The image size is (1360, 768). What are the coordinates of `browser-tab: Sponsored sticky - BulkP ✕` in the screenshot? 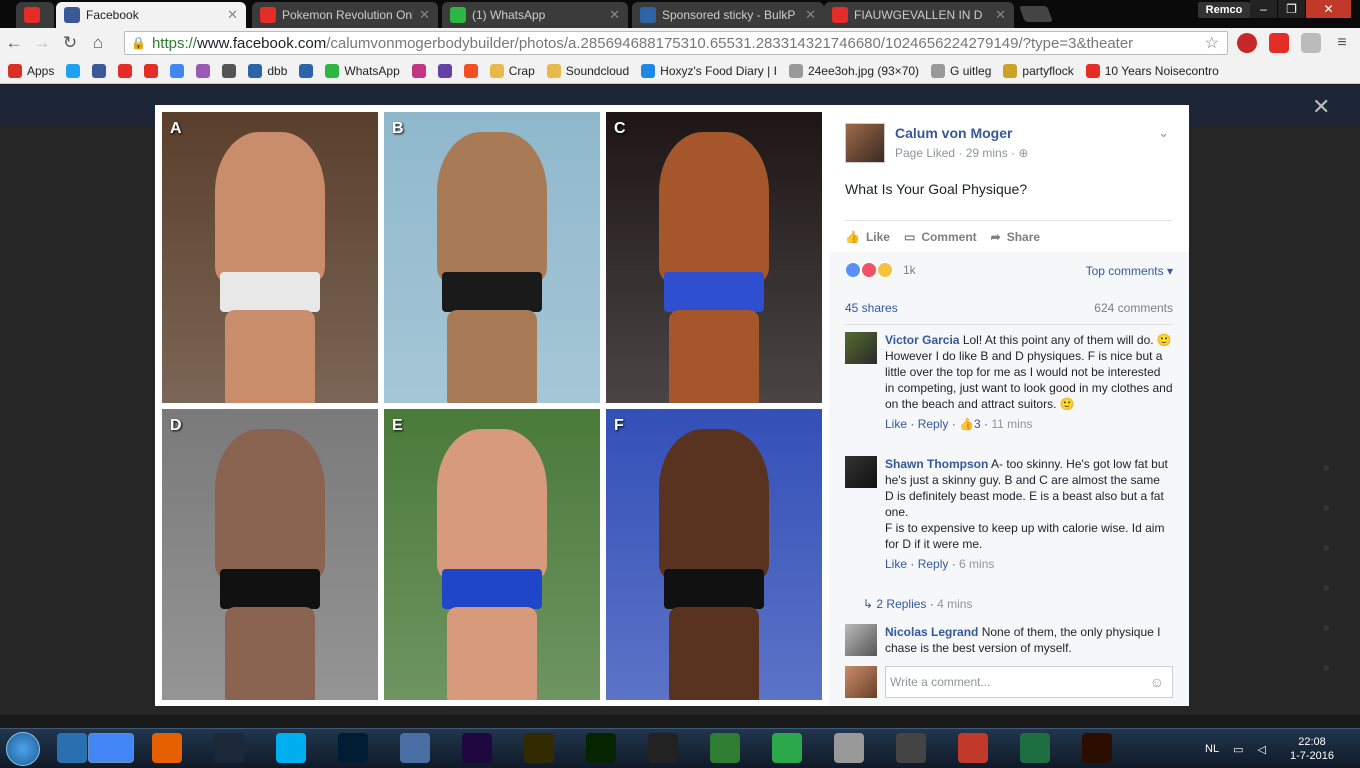 It's located at (728, 15).